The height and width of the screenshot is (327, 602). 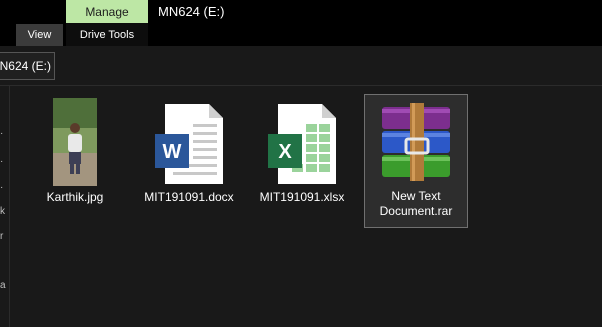 What do you see at coordinates (416, 143) in the screenshot?
I see `winrar-archive-icon` at bounding box center [416, 143].